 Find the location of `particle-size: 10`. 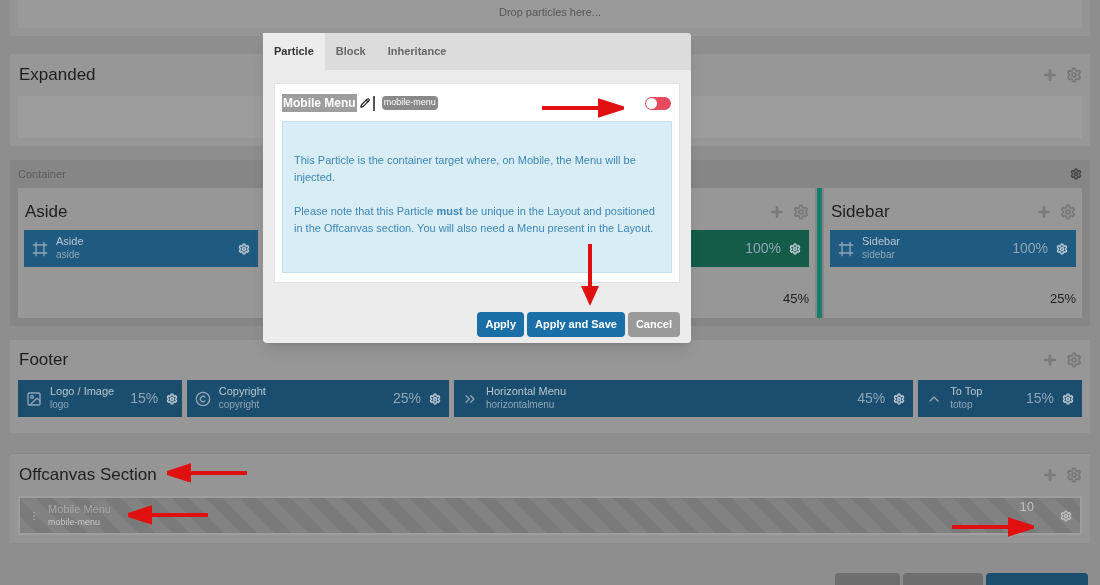

particle-size: 10 is located at coordinates (1026, 506).